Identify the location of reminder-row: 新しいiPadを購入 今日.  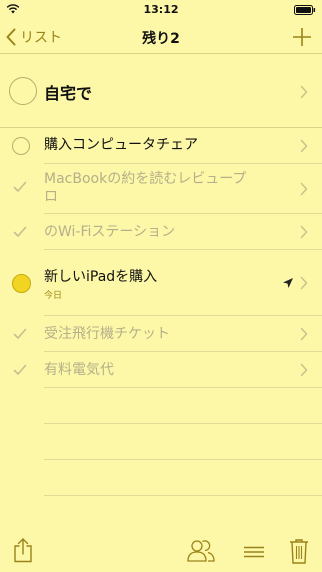
(161, 283).